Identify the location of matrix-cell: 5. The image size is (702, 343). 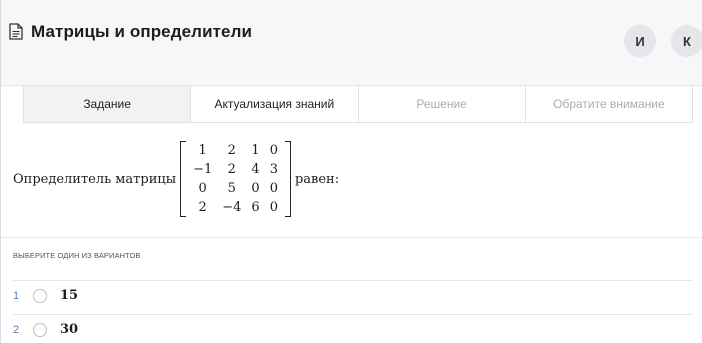
(231, 188).